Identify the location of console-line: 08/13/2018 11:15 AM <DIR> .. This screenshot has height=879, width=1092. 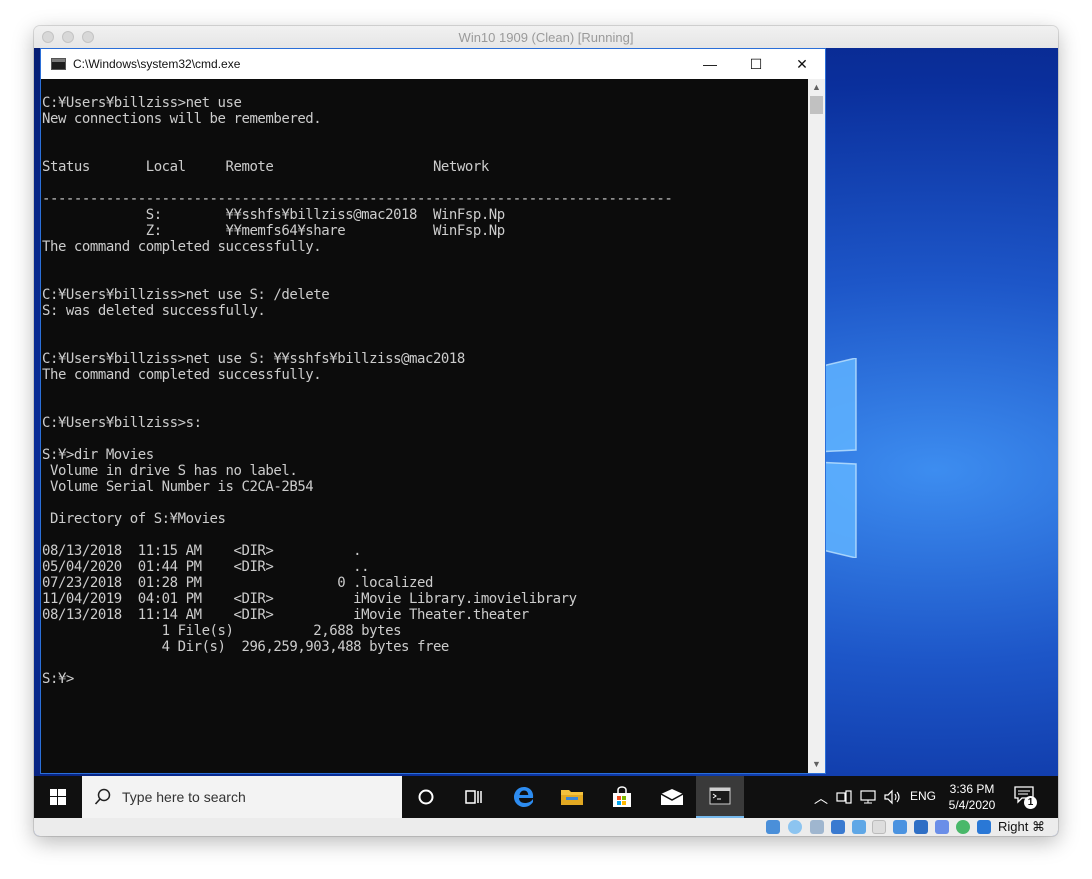
(202, 551).